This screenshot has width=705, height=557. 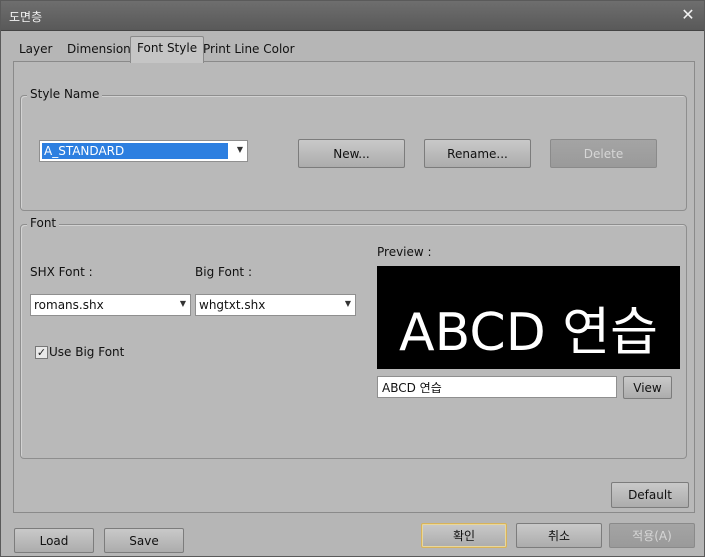 I want to click on delete-style-button: Delete, so click(x=603, y=153).